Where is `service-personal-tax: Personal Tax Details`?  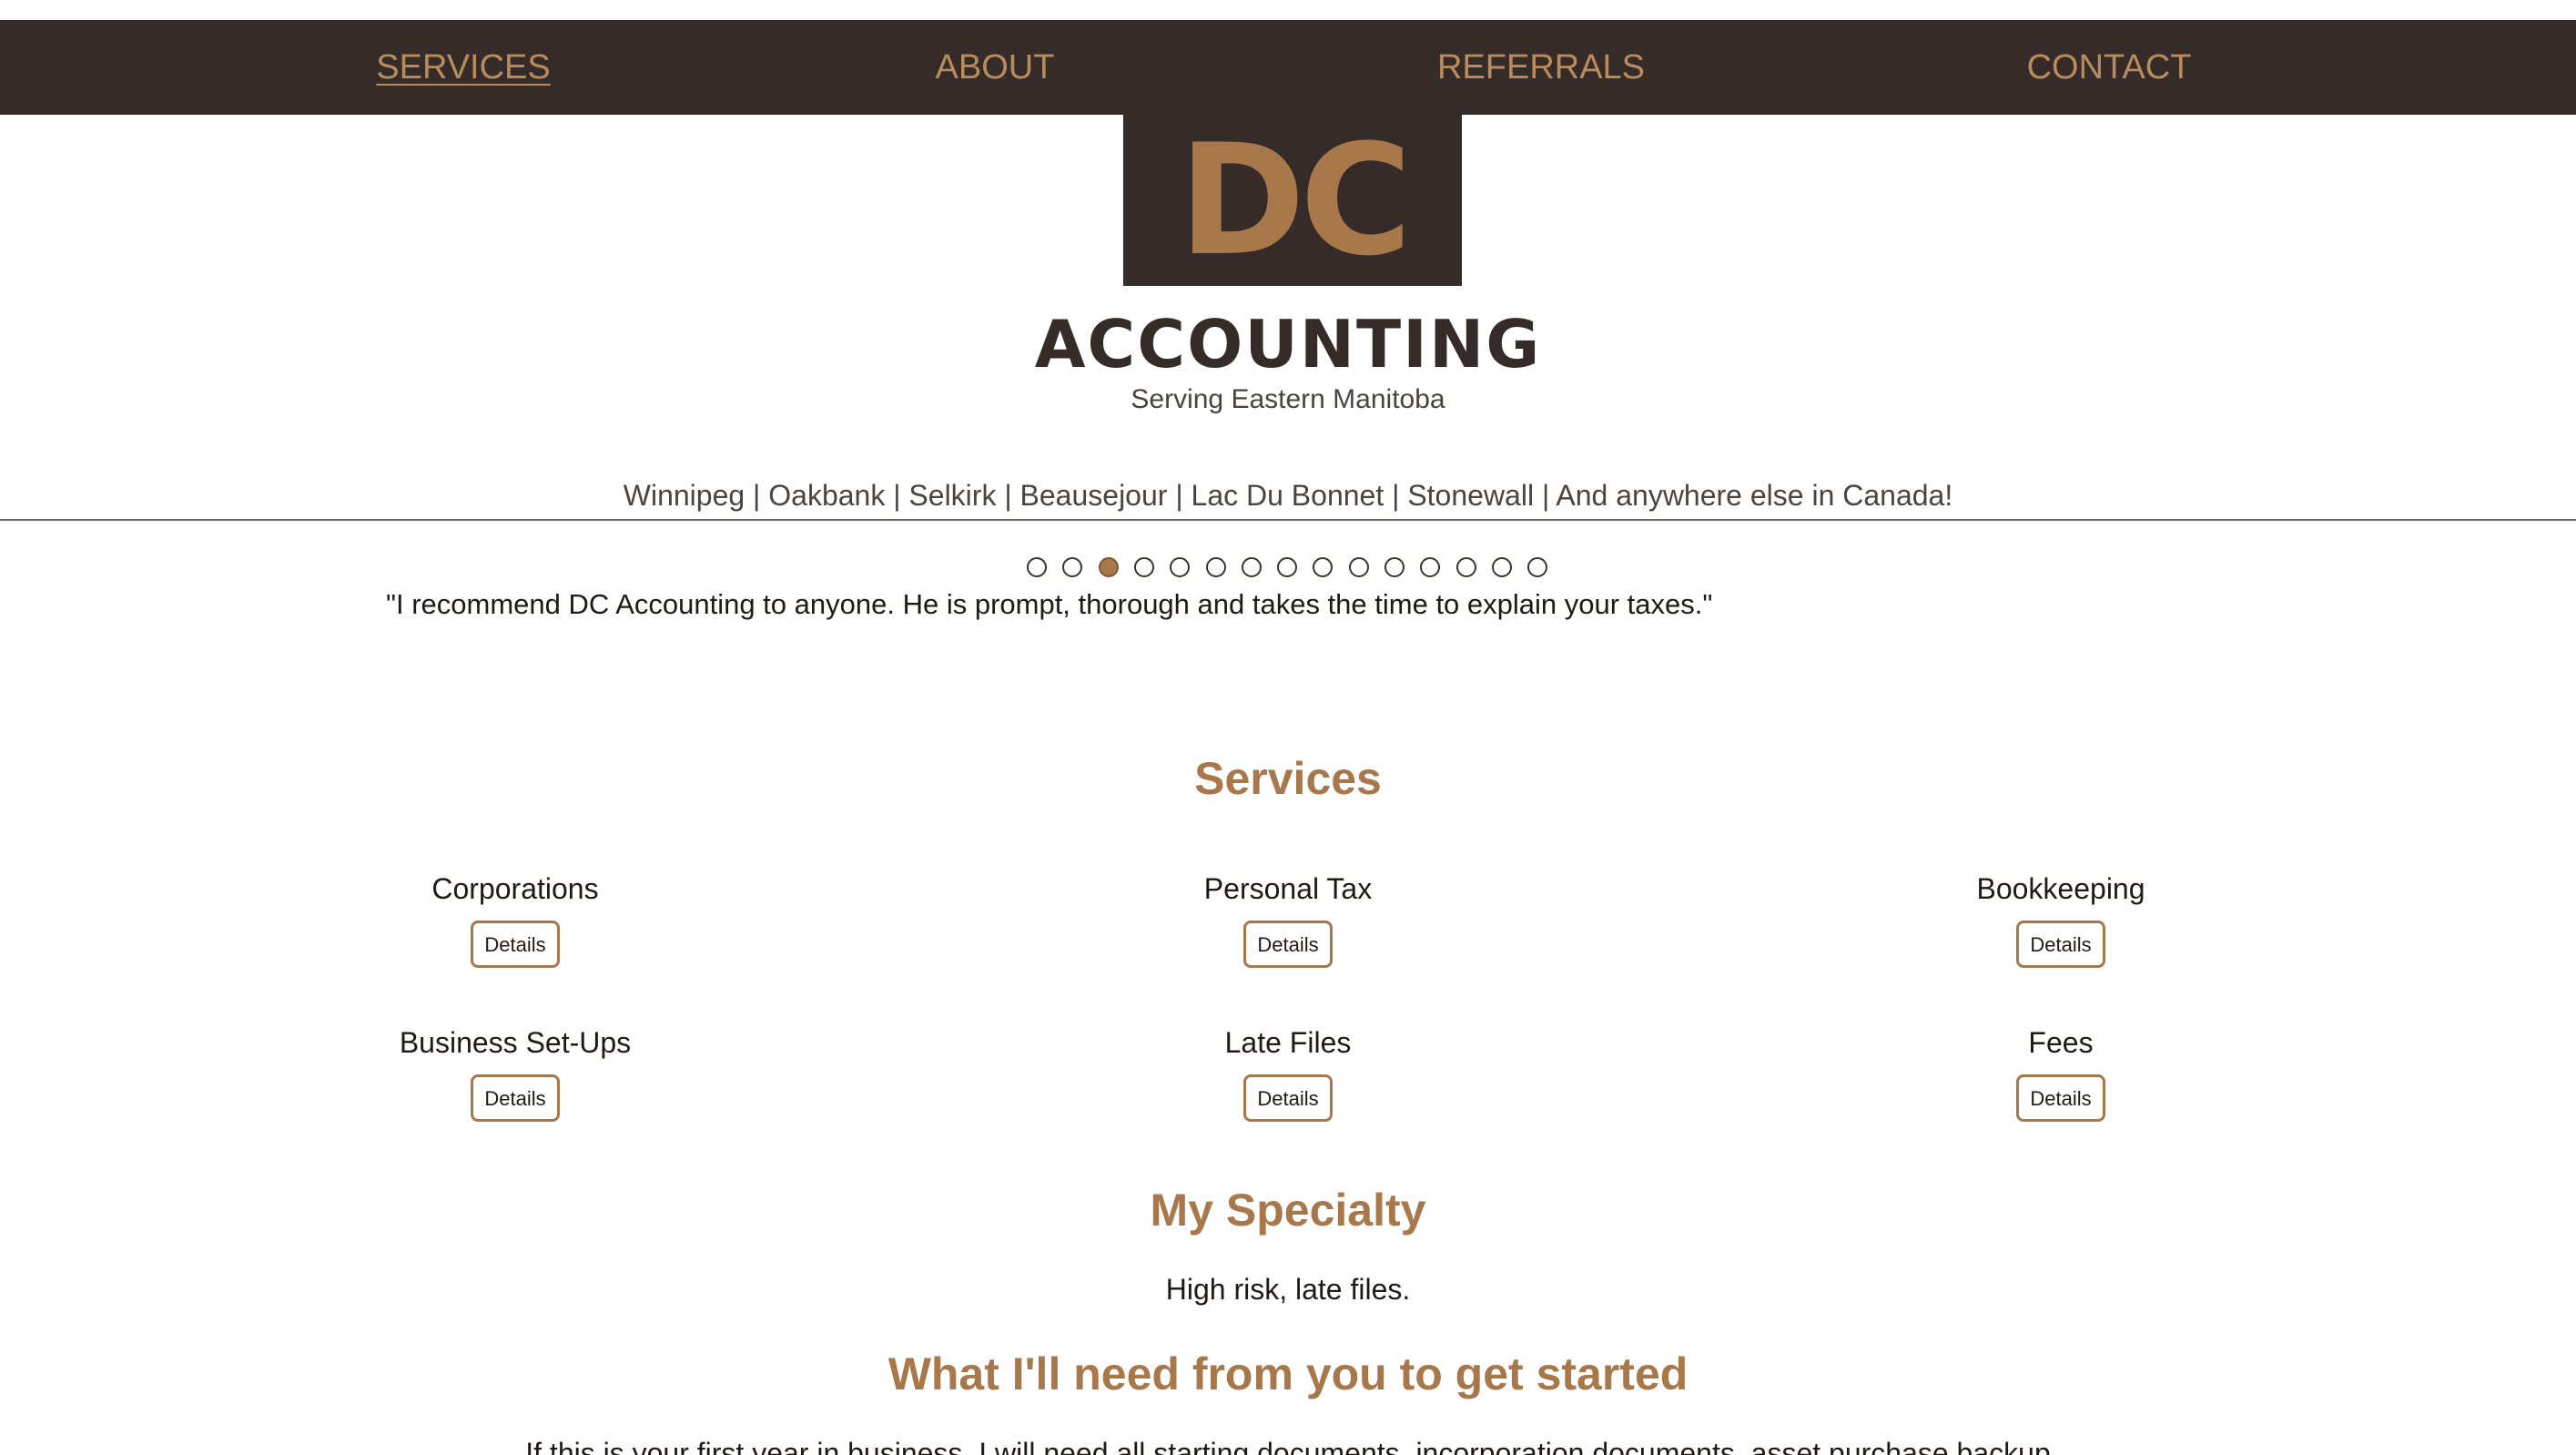
service-personal-tax: Personal Tax Details is located at coordinates (1288, 920).